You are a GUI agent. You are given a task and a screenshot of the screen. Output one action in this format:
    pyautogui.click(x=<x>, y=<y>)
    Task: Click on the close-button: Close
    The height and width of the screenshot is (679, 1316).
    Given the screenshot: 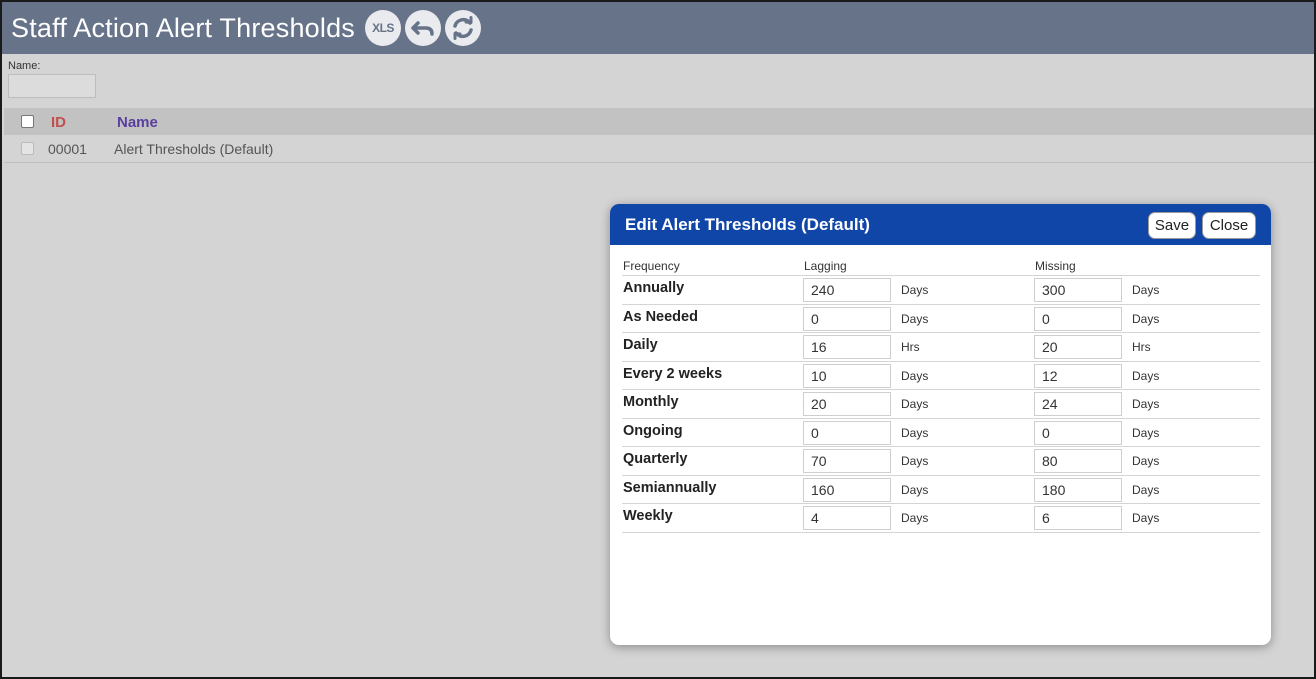 What is the action you would take?
    pyautogui.click(x=1229, y=225)
    